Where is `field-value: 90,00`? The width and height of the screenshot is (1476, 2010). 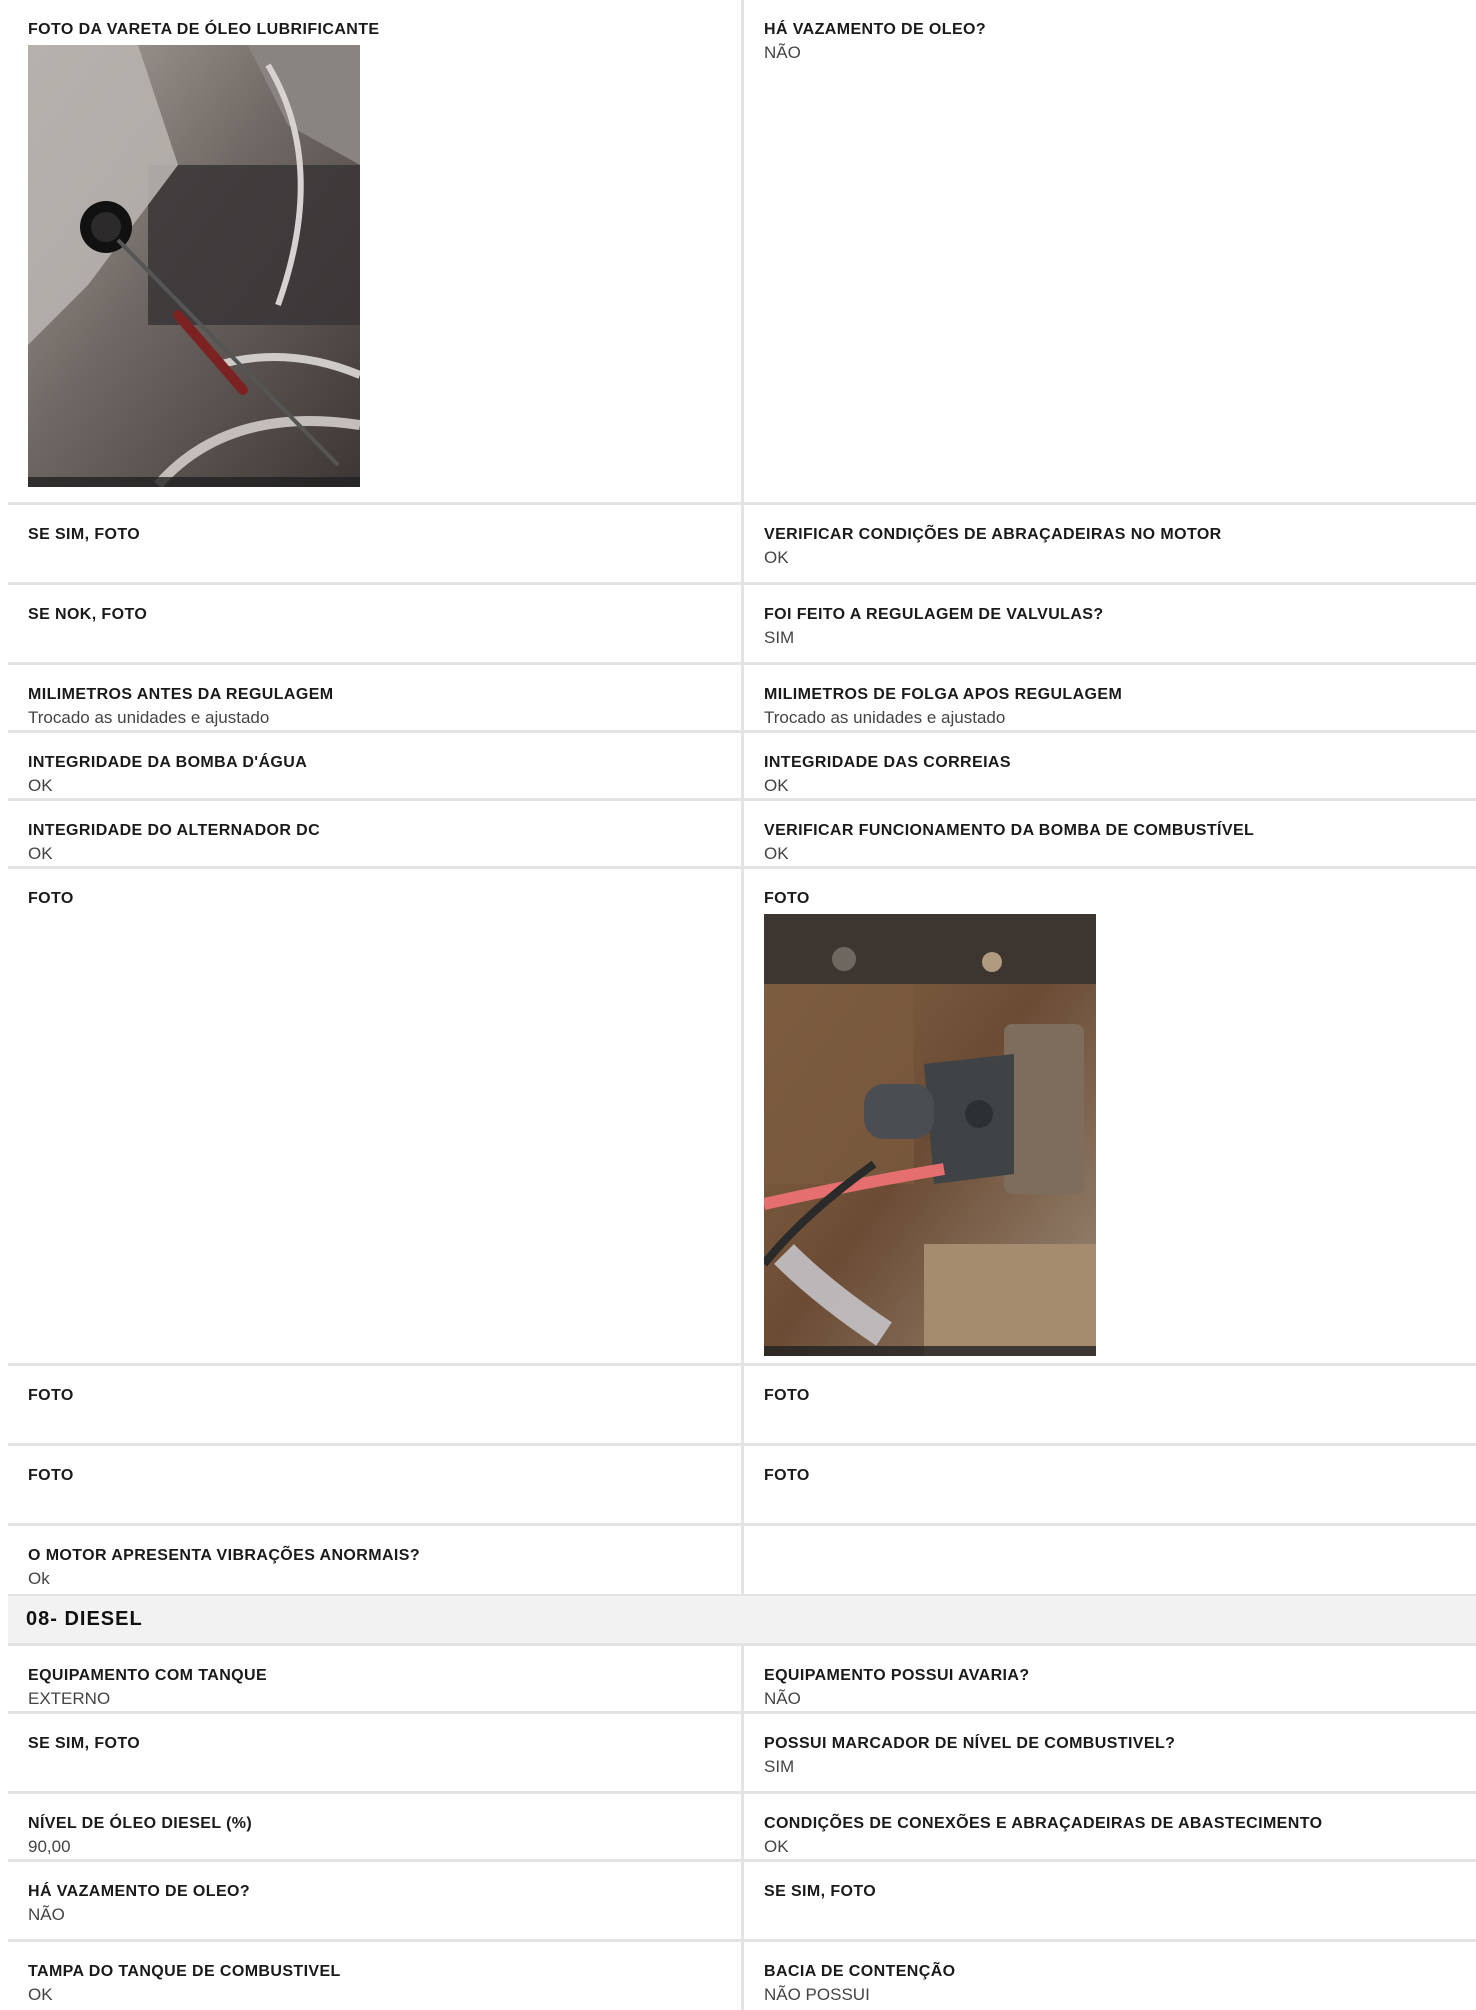
field-value: 90,00 is located at coordinates (49, 1846).